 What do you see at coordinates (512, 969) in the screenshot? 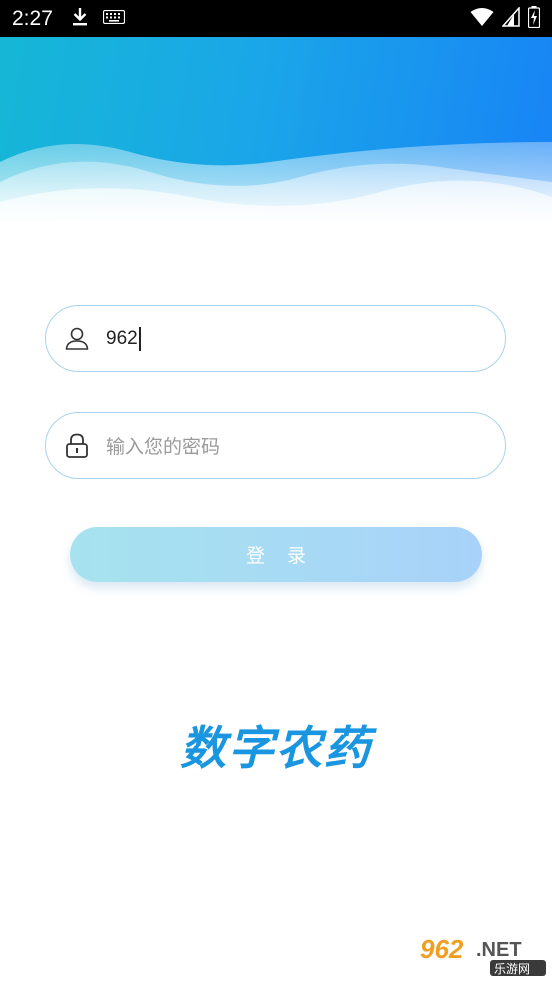
I see `svg-text: 乐游网` at bounding box center [512, 969].